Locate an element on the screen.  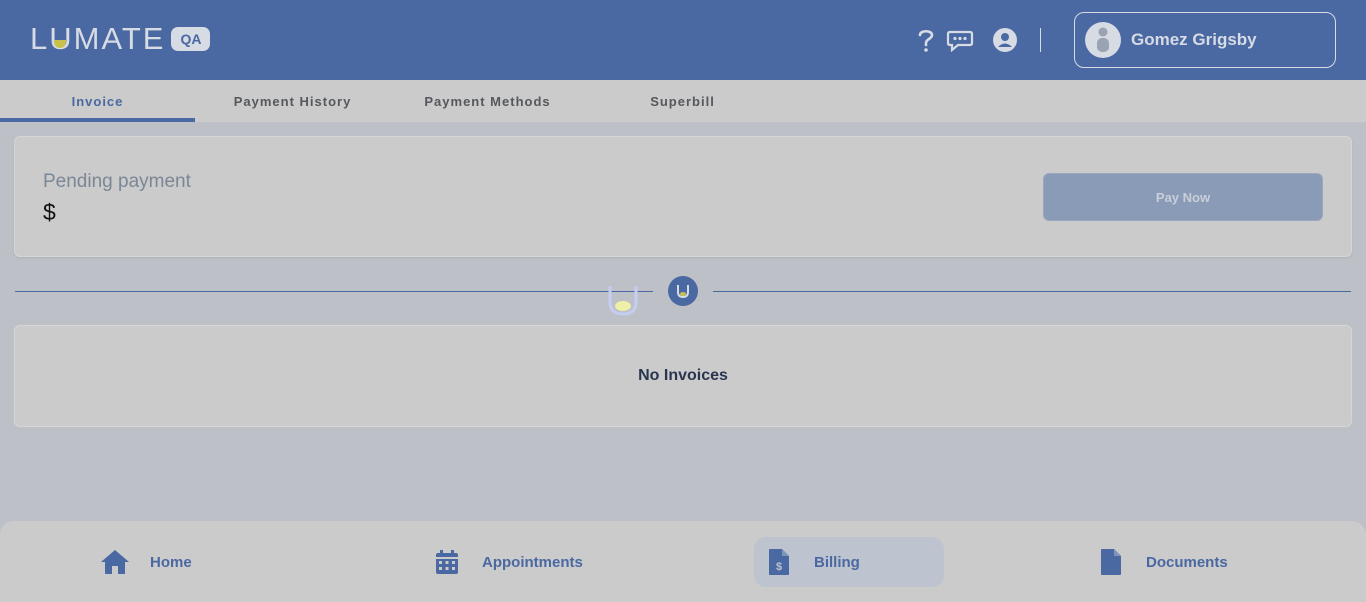
user-menu-button: Gomez Grigsby is located at coordinates (1205, 40).